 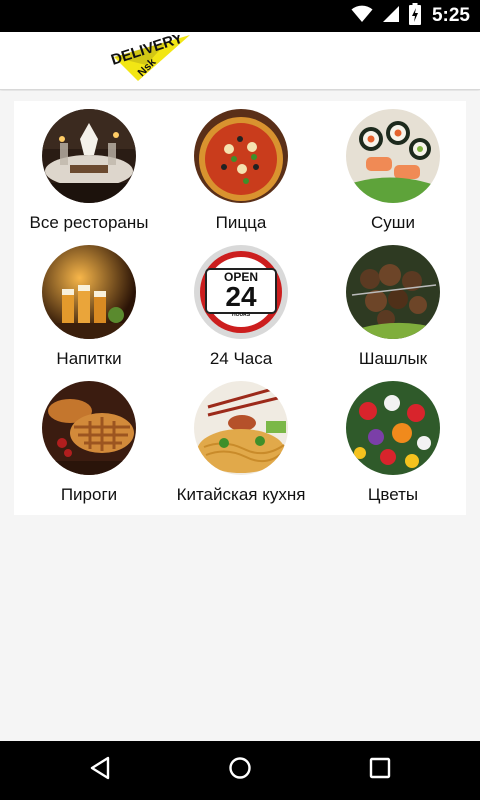 What do you see at coordinates (393, 358) in the screenshot?
I see `category-label: Шашлык` at bounding box center [393, 358].